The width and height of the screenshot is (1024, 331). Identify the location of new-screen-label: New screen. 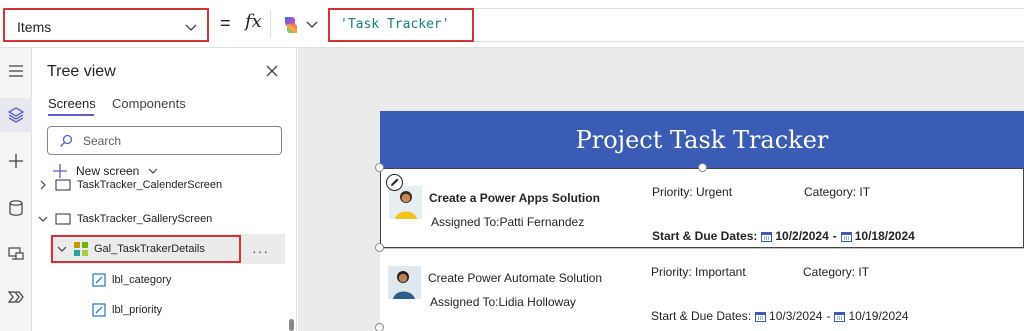
(108, 171).